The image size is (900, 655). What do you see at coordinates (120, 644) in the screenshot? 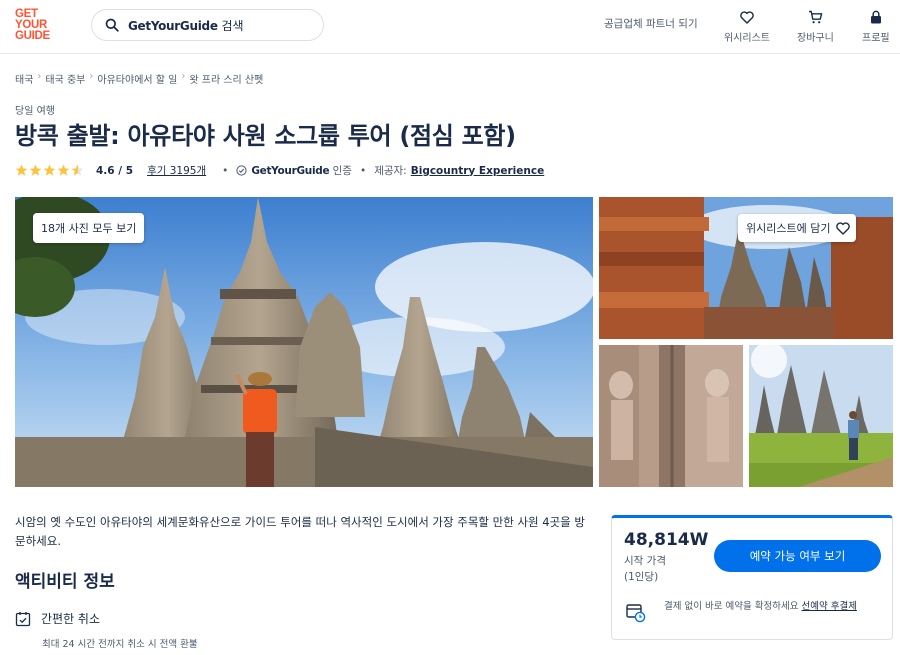
I see `free-cancellation-subtitle: 최대 24 시간 전까지 취소 시 전액 환불` at bounding box center [120, 644].